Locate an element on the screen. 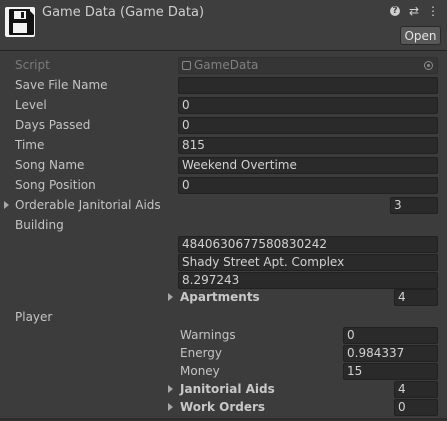  building-label: Building is located at coordinates (39, 225).